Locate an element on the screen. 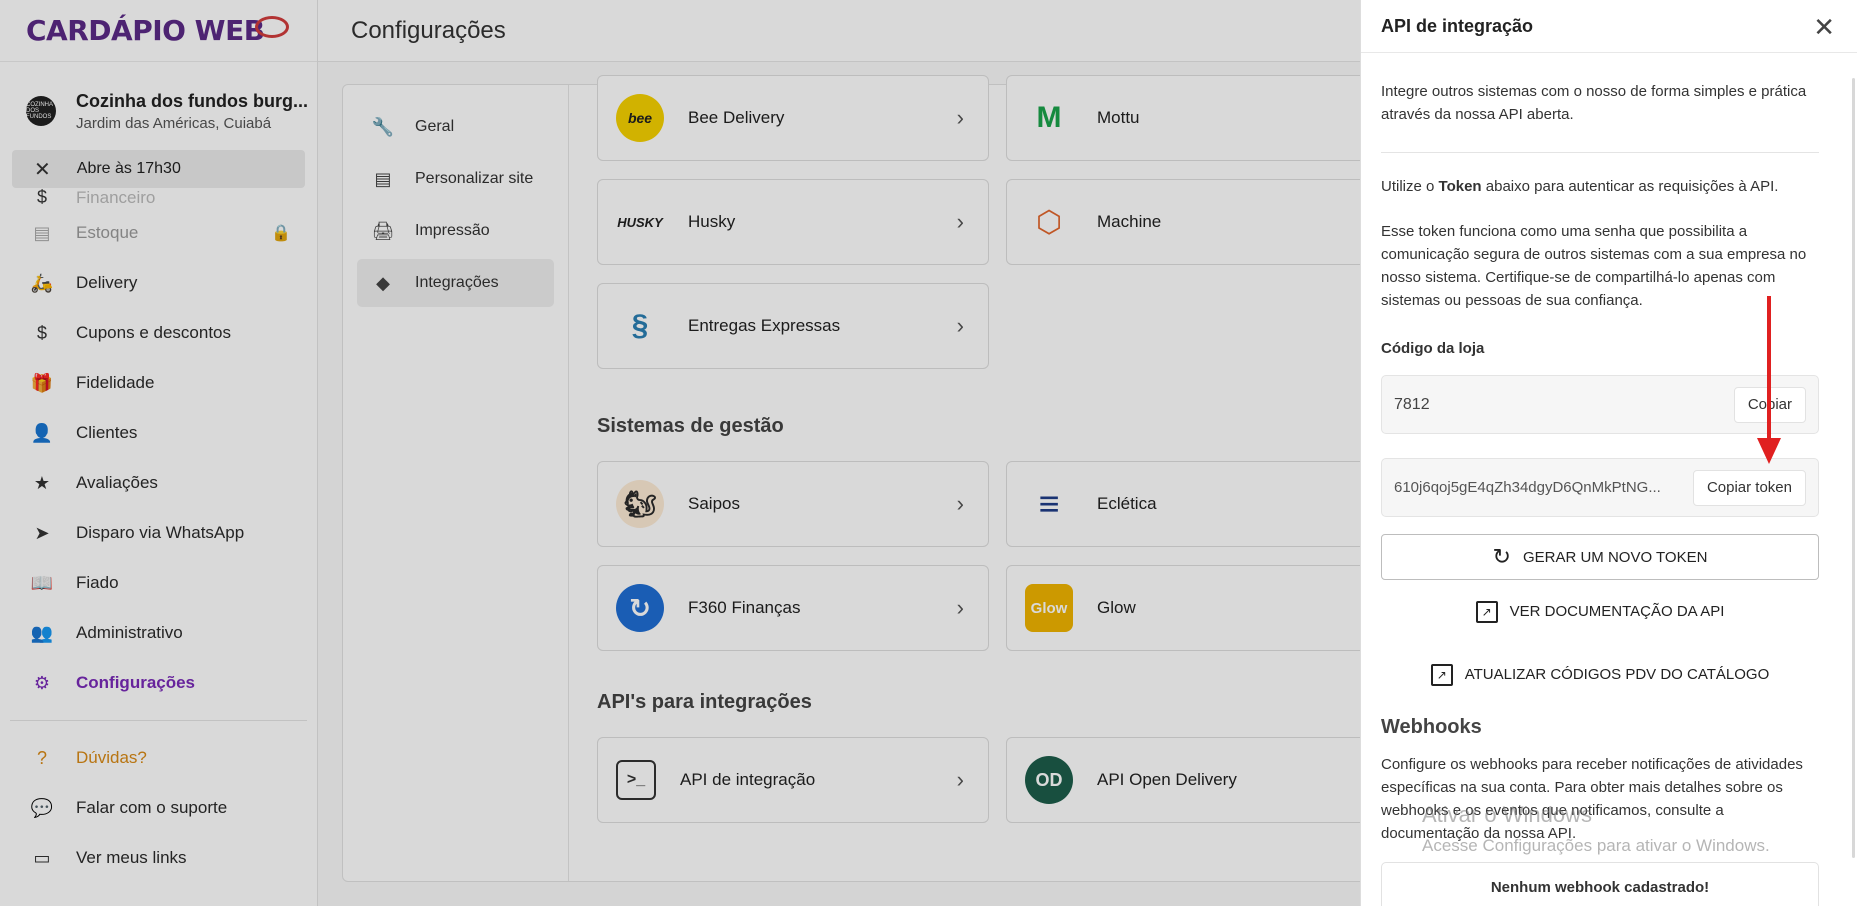 This screenshot has width=1857, height=906. windows-watermark: Ativar o Windows is located at coordinates (1507, 814).